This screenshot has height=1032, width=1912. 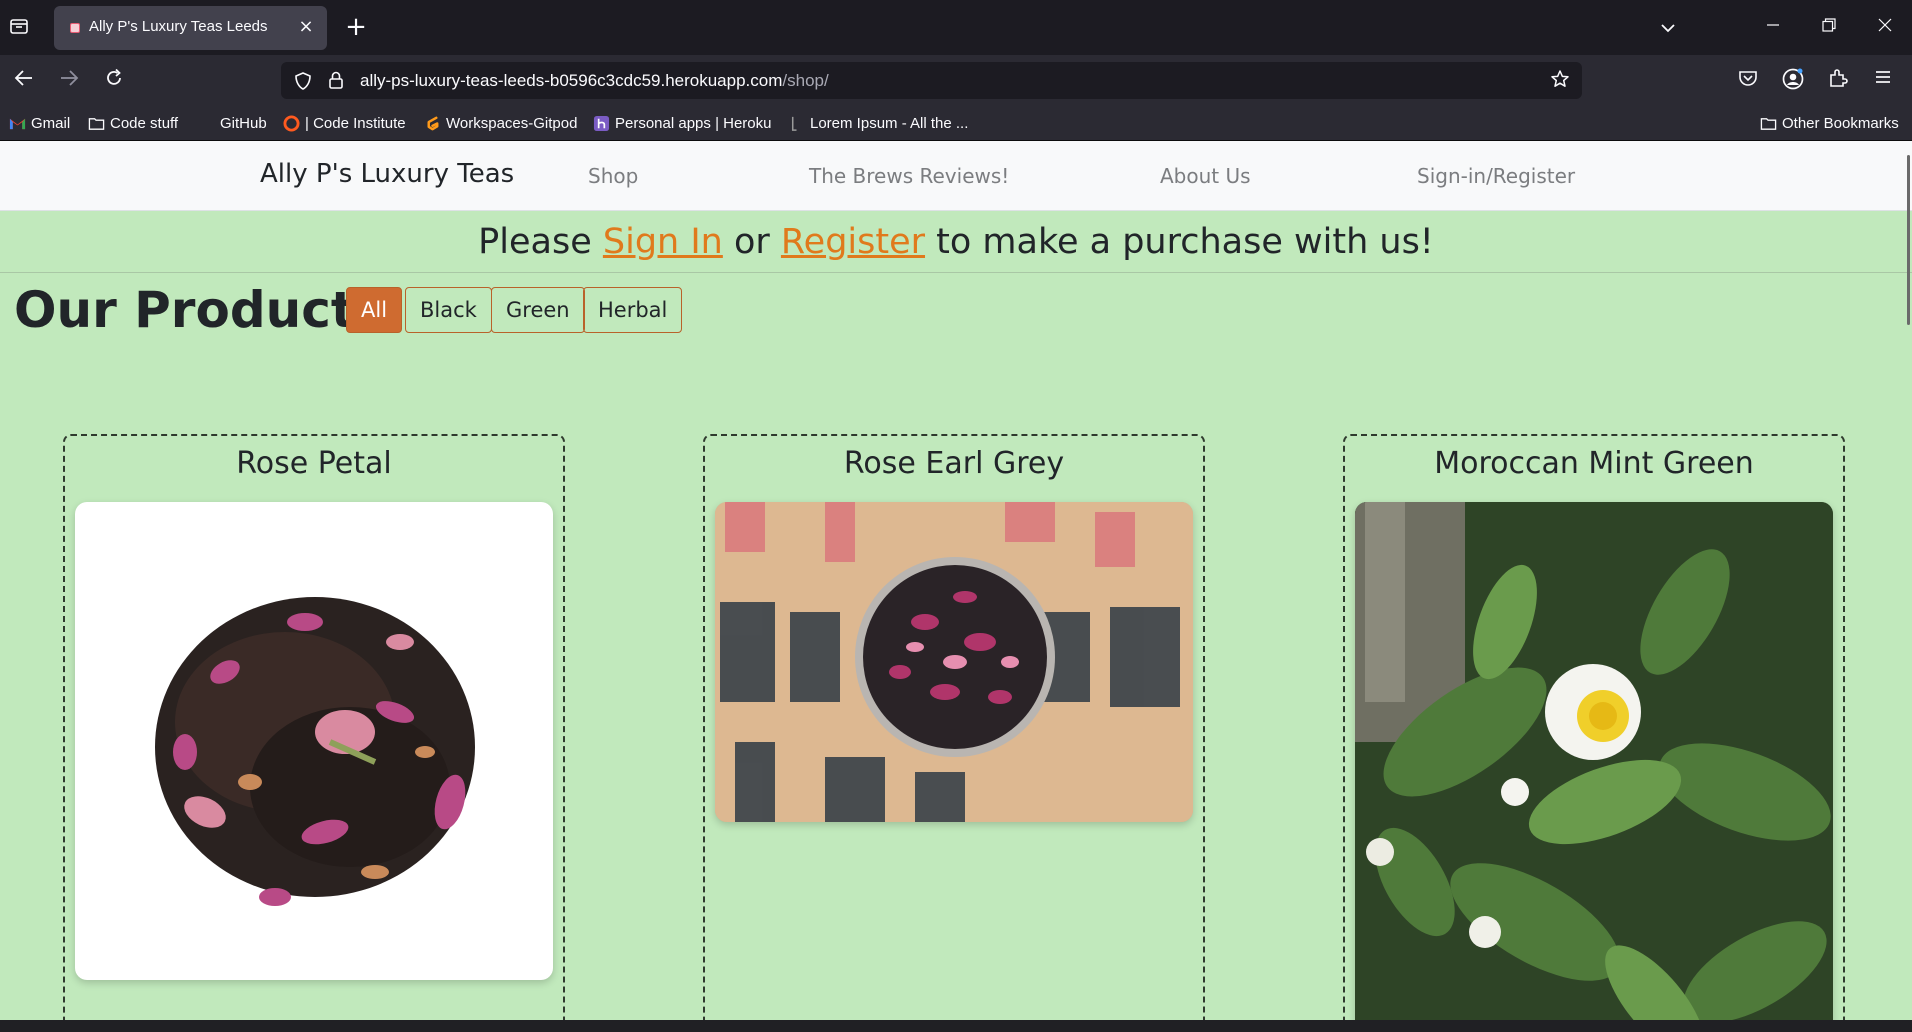 I want to click on pocket-icon, so click(x=1748, y=80).